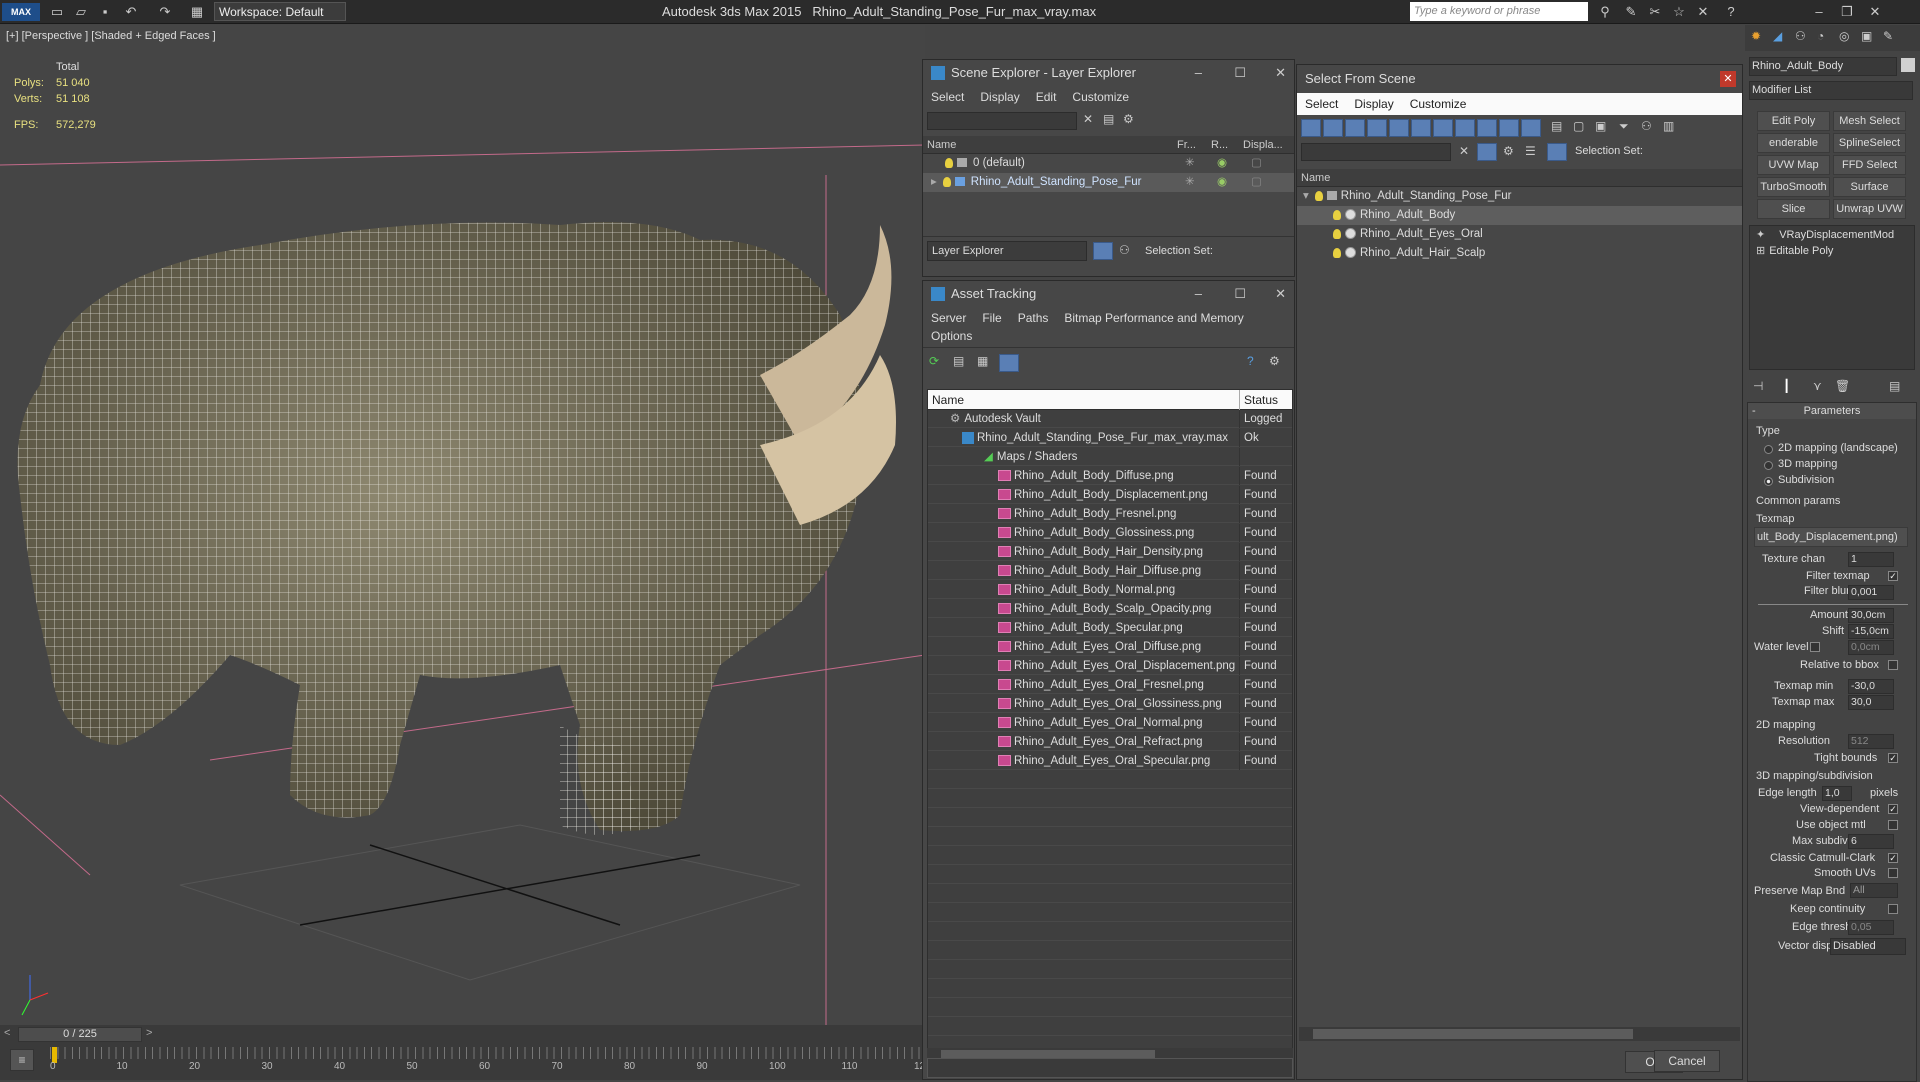 Image resolution: width=1920 pixels, height=1082 pixels. I want to click on track-bar, so click(486, 1053).